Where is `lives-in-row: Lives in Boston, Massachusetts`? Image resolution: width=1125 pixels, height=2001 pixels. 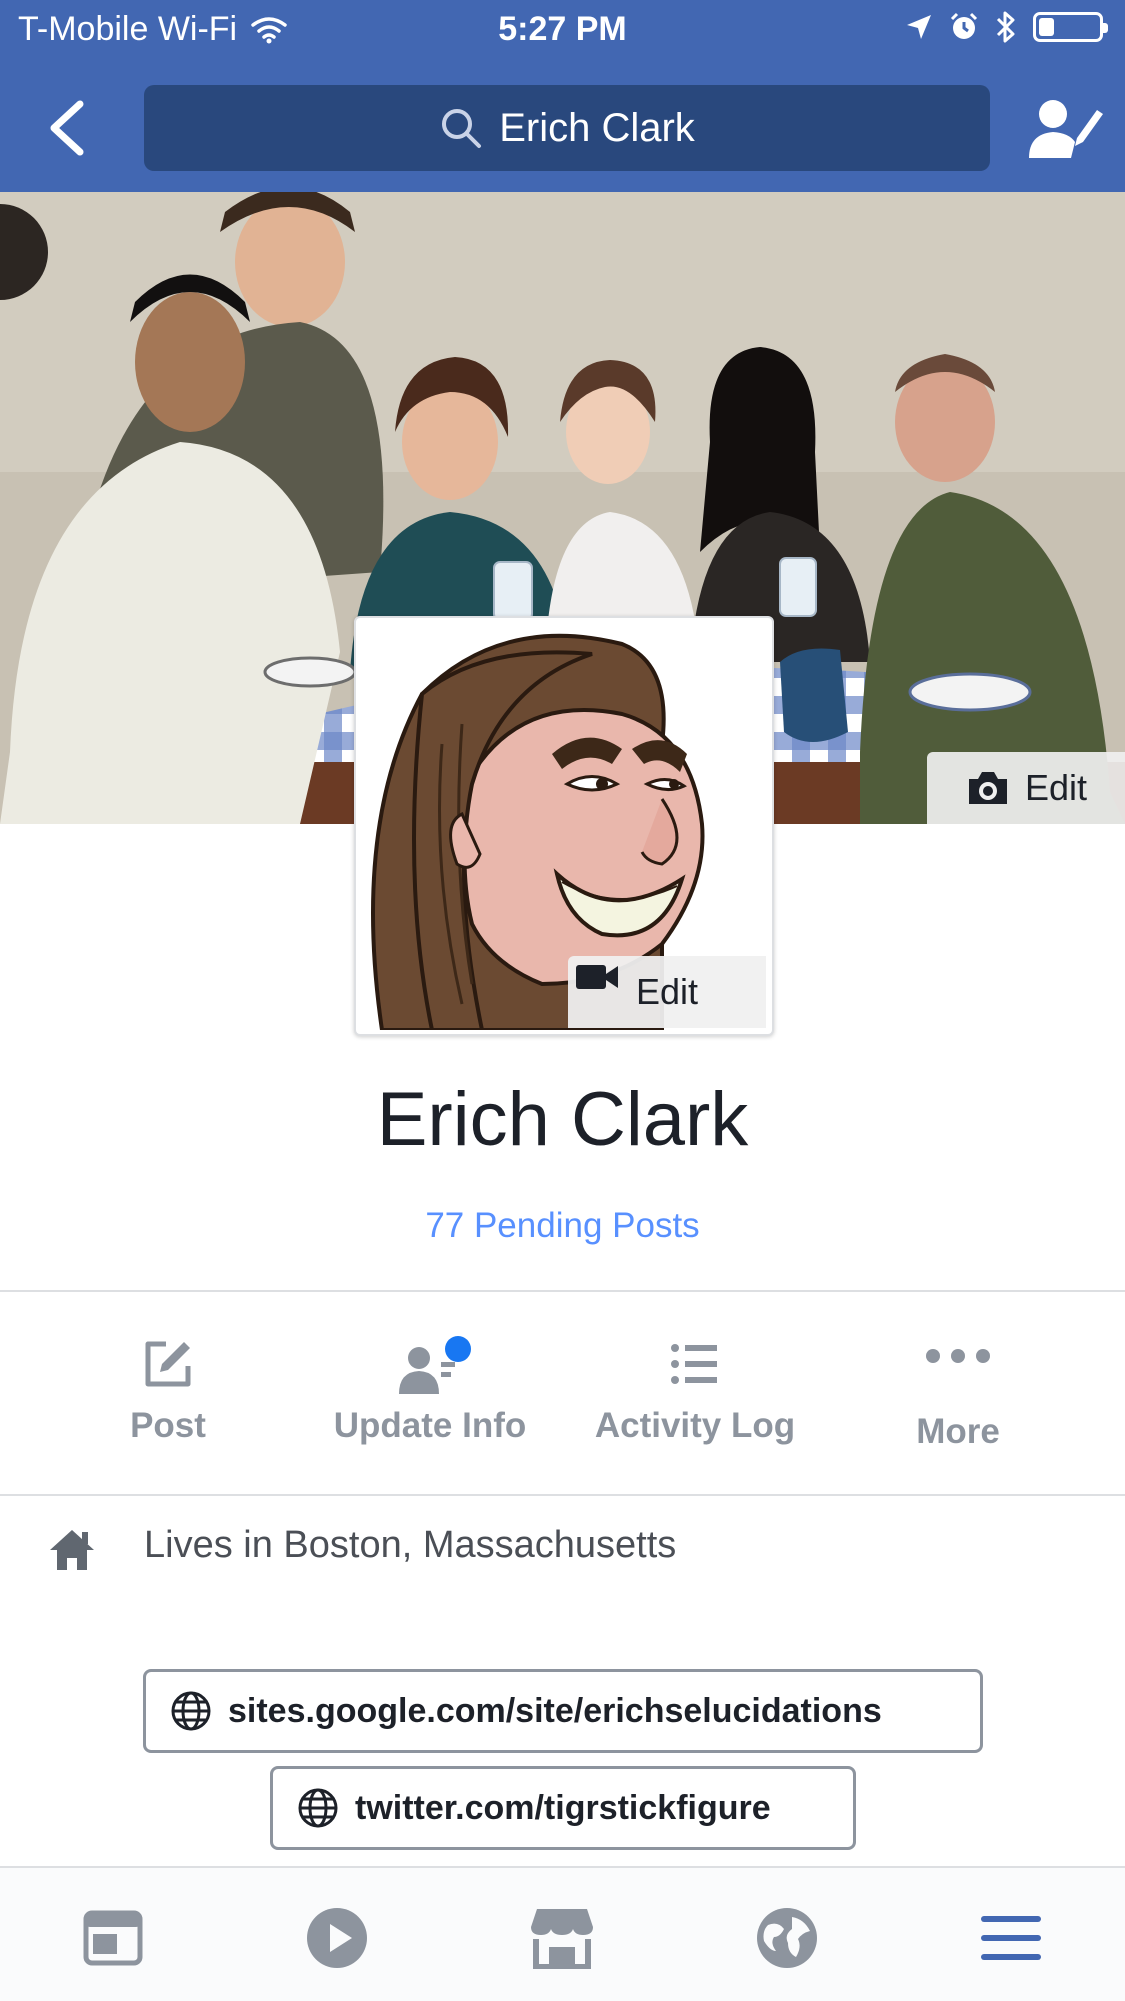 lives-in-row: Lives in Boston, Massachusetts is located at coordinates (562, 1548).